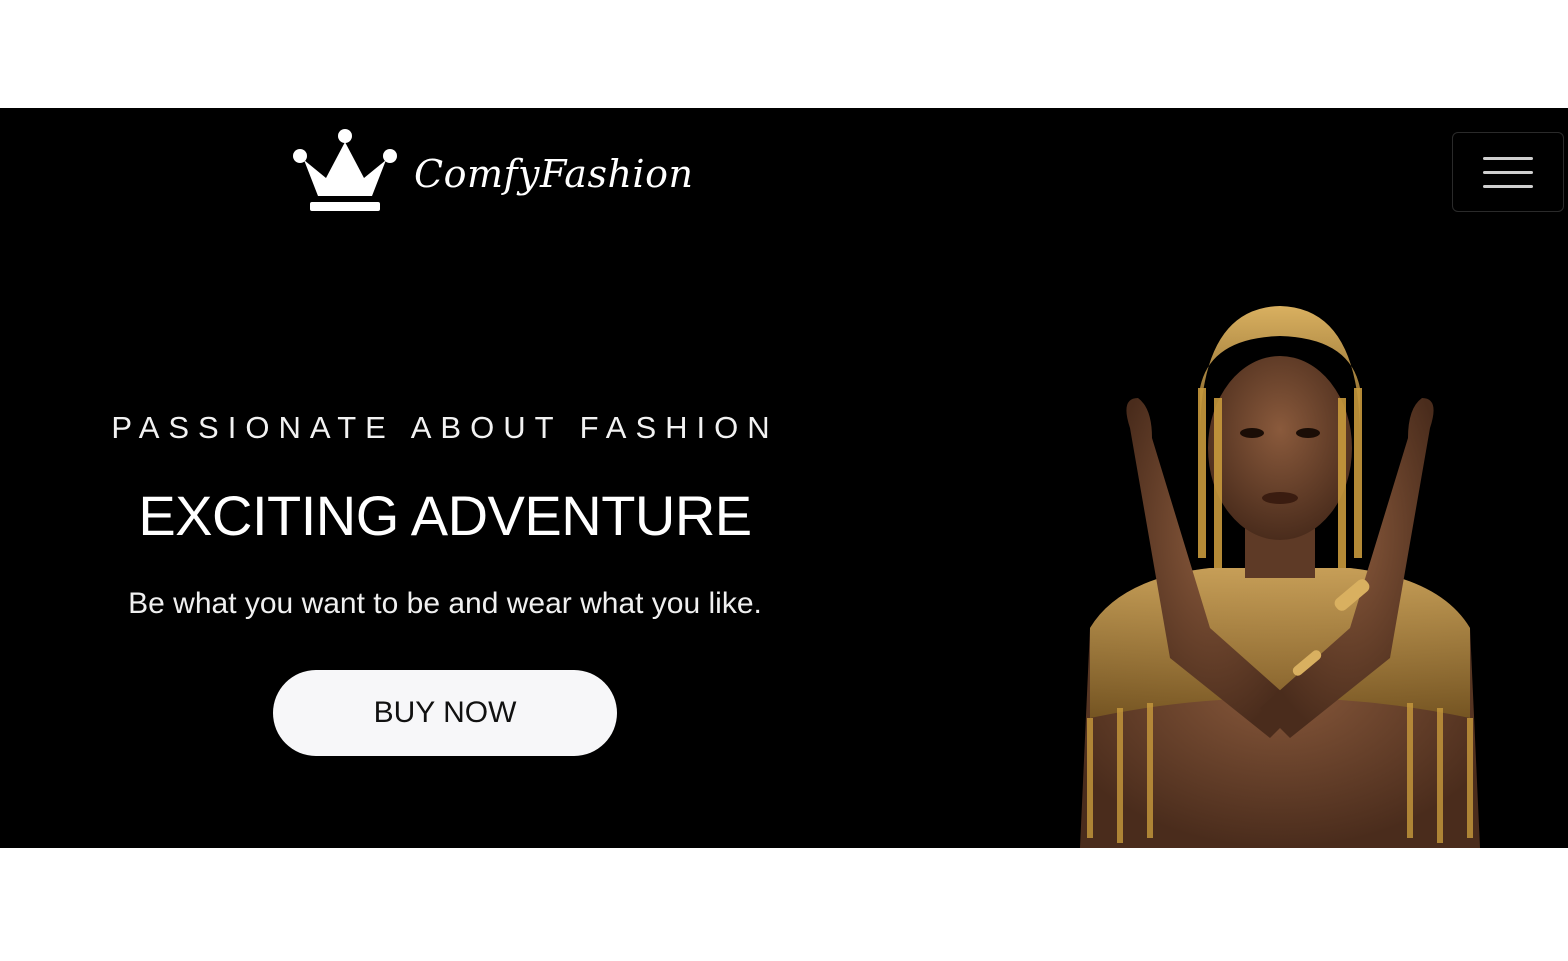 Image resolution: width=1568 pixels, height=961 pixels. I want to click on brand-name: ComfyFashion, so click(554, 174).